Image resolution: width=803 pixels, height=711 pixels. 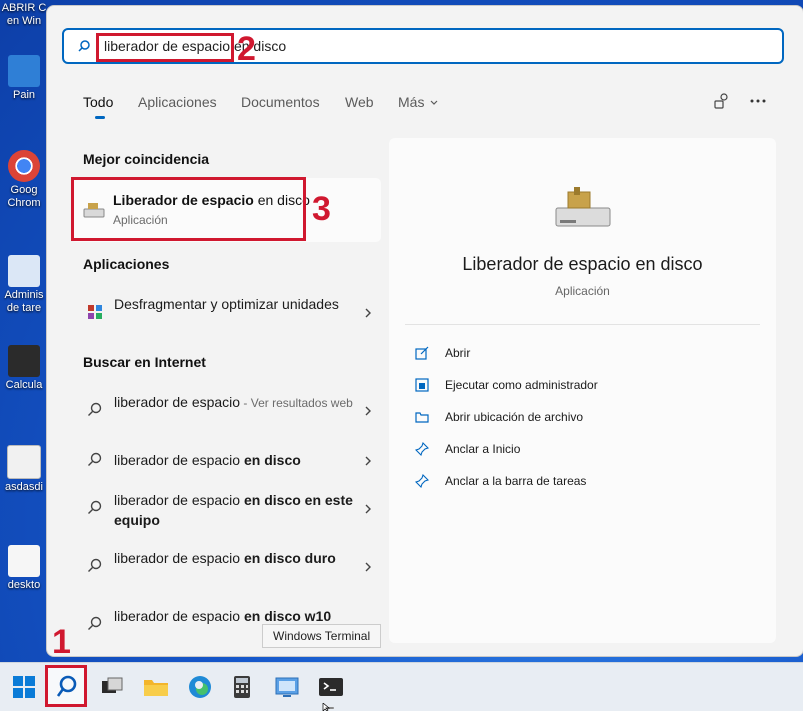 What do you see at coordinates (272, 460) in the screenshot?
I see `web-result-bold: en disco` at bounding box center [272, 460].